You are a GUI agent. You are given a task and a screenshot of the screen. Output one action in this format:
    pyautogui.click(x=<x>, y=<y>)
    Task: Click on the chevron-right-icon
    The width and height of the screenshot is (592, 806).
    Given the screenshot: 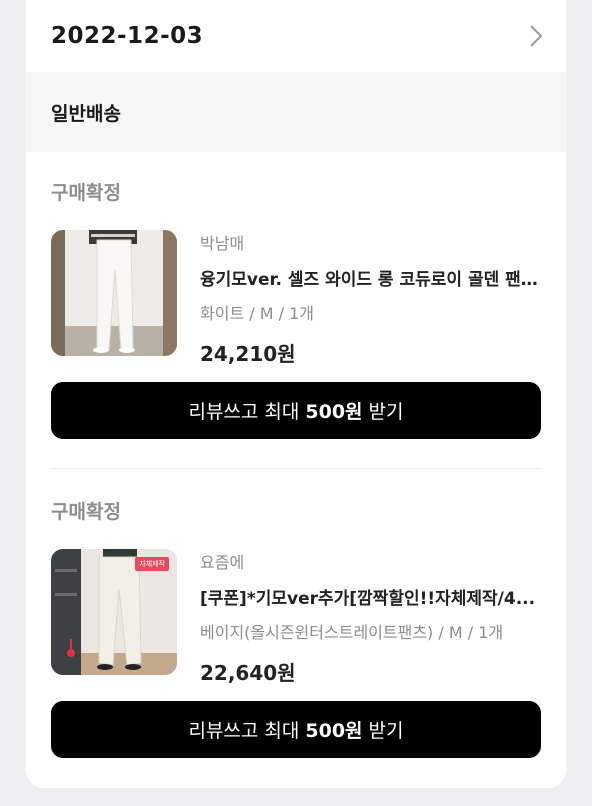 What is the action you would take?
    pyautogui.click(x=536, y=36)
    